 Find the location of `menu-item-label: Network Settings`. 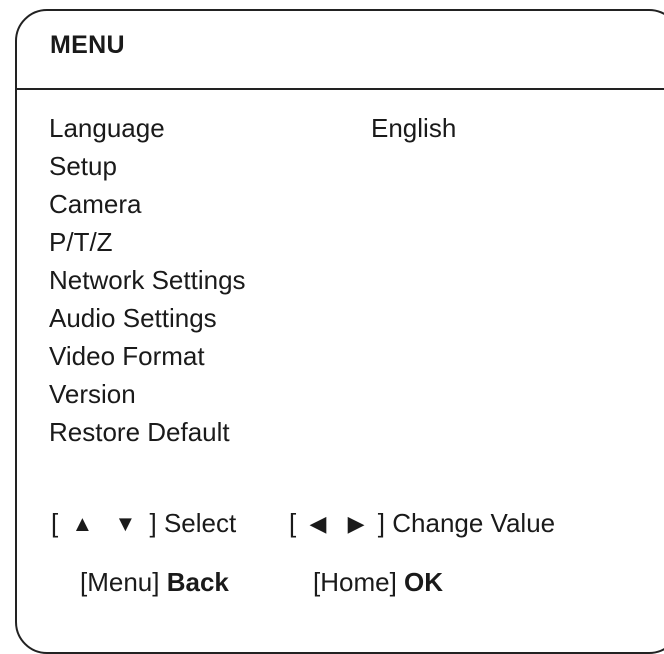

menu-item-label: Network Settings is located at coordinates (147, 280).